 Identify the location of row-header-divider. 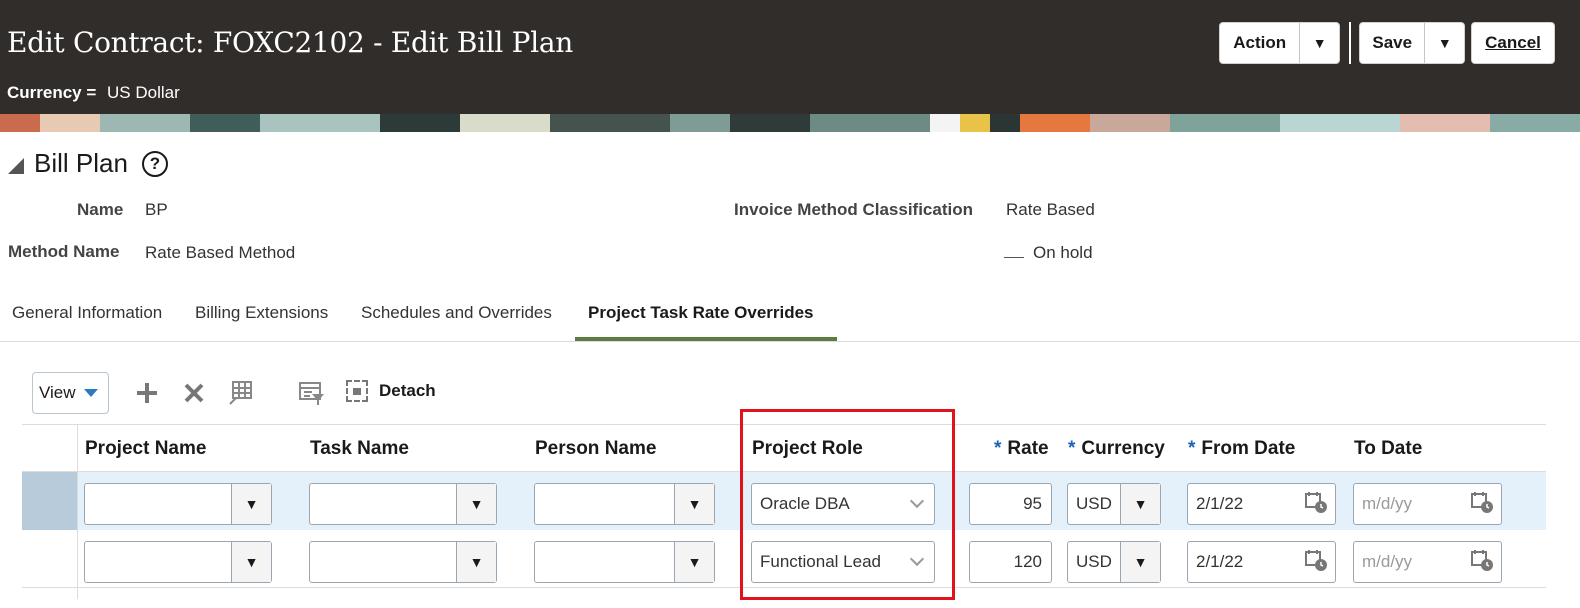
(77, 511).